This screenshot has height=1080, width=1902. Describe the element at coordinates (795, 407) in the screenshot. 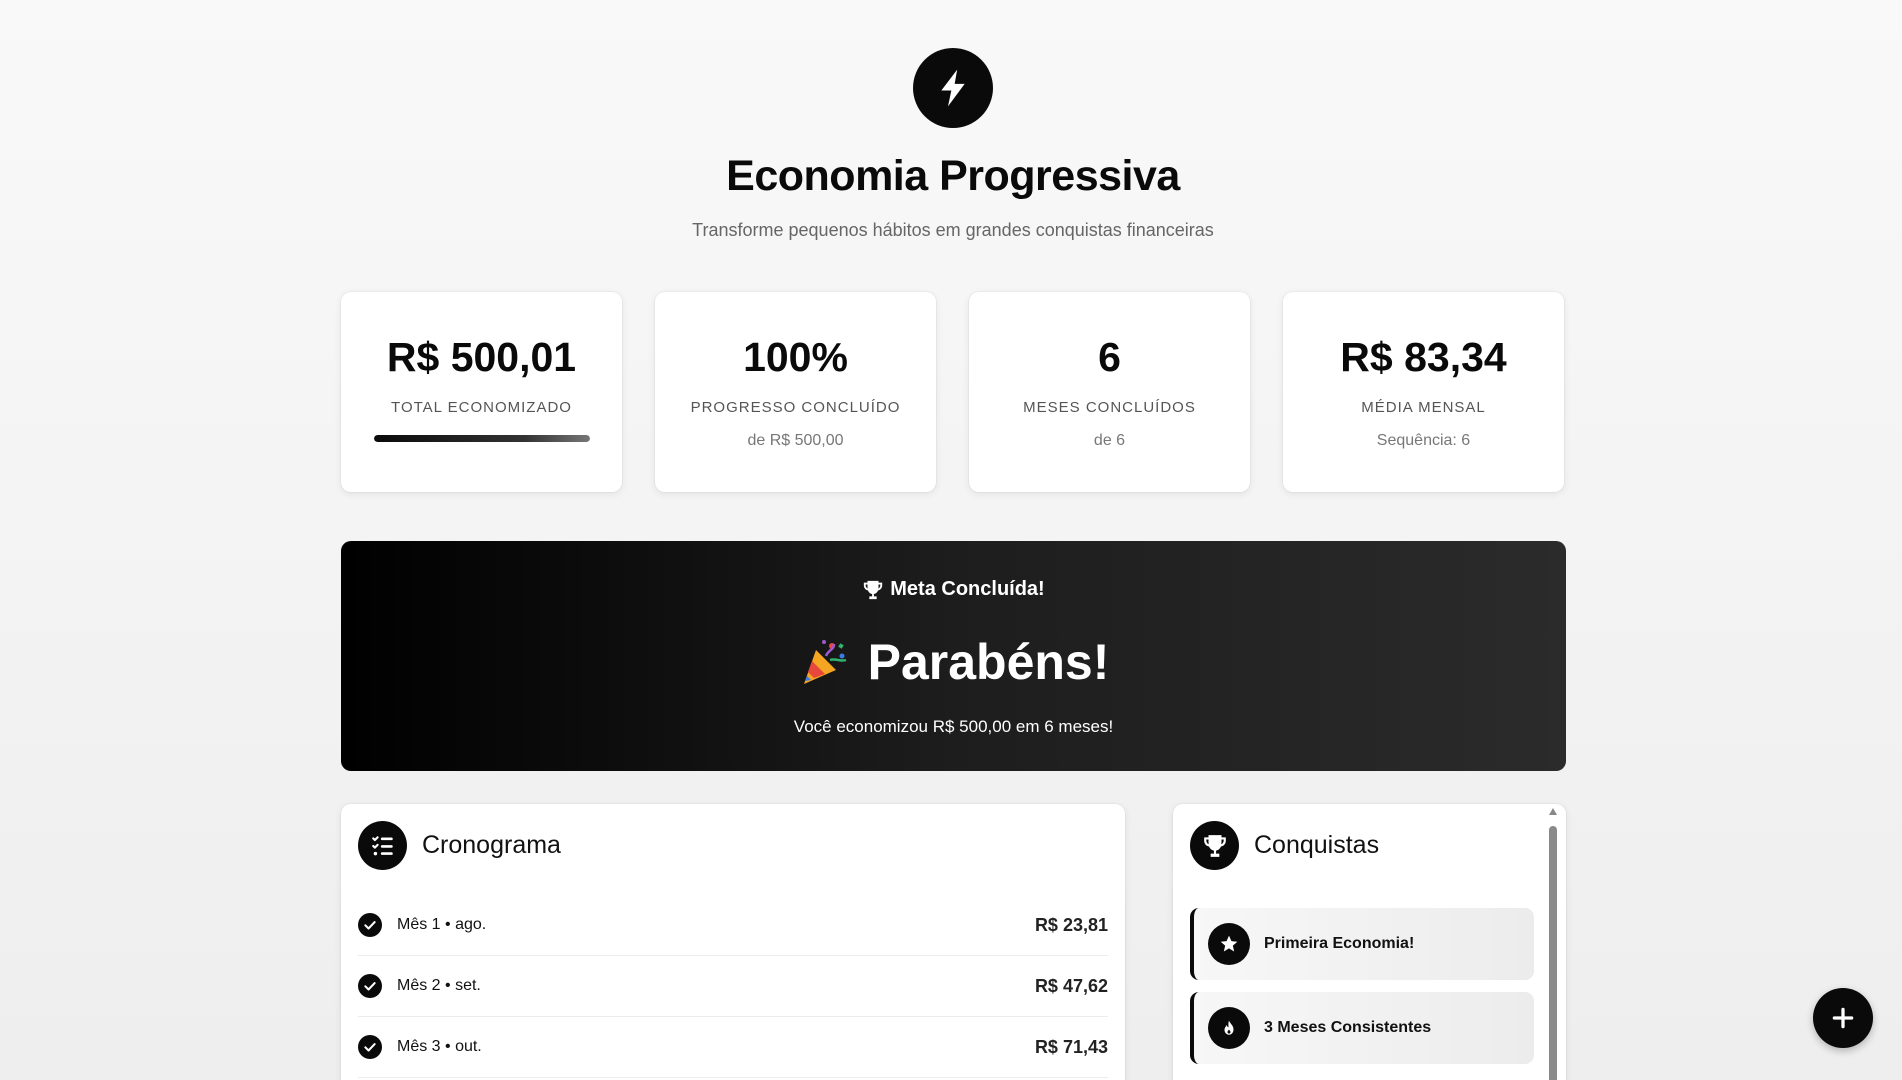

I see `stat-progress-label: PROGRESSO CONCLUÍDO` at that location.